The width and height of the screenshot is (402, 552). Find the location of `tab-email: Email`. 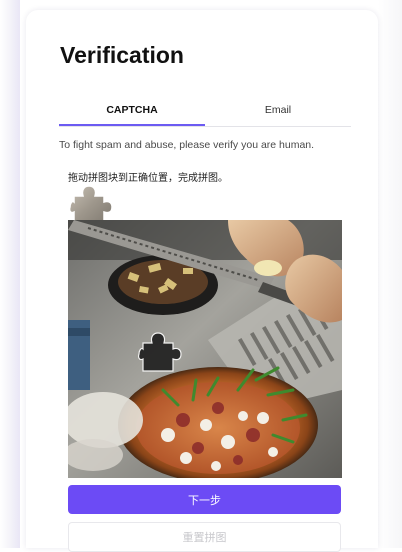

tab-email: Email is located at coordinates (278, 110).